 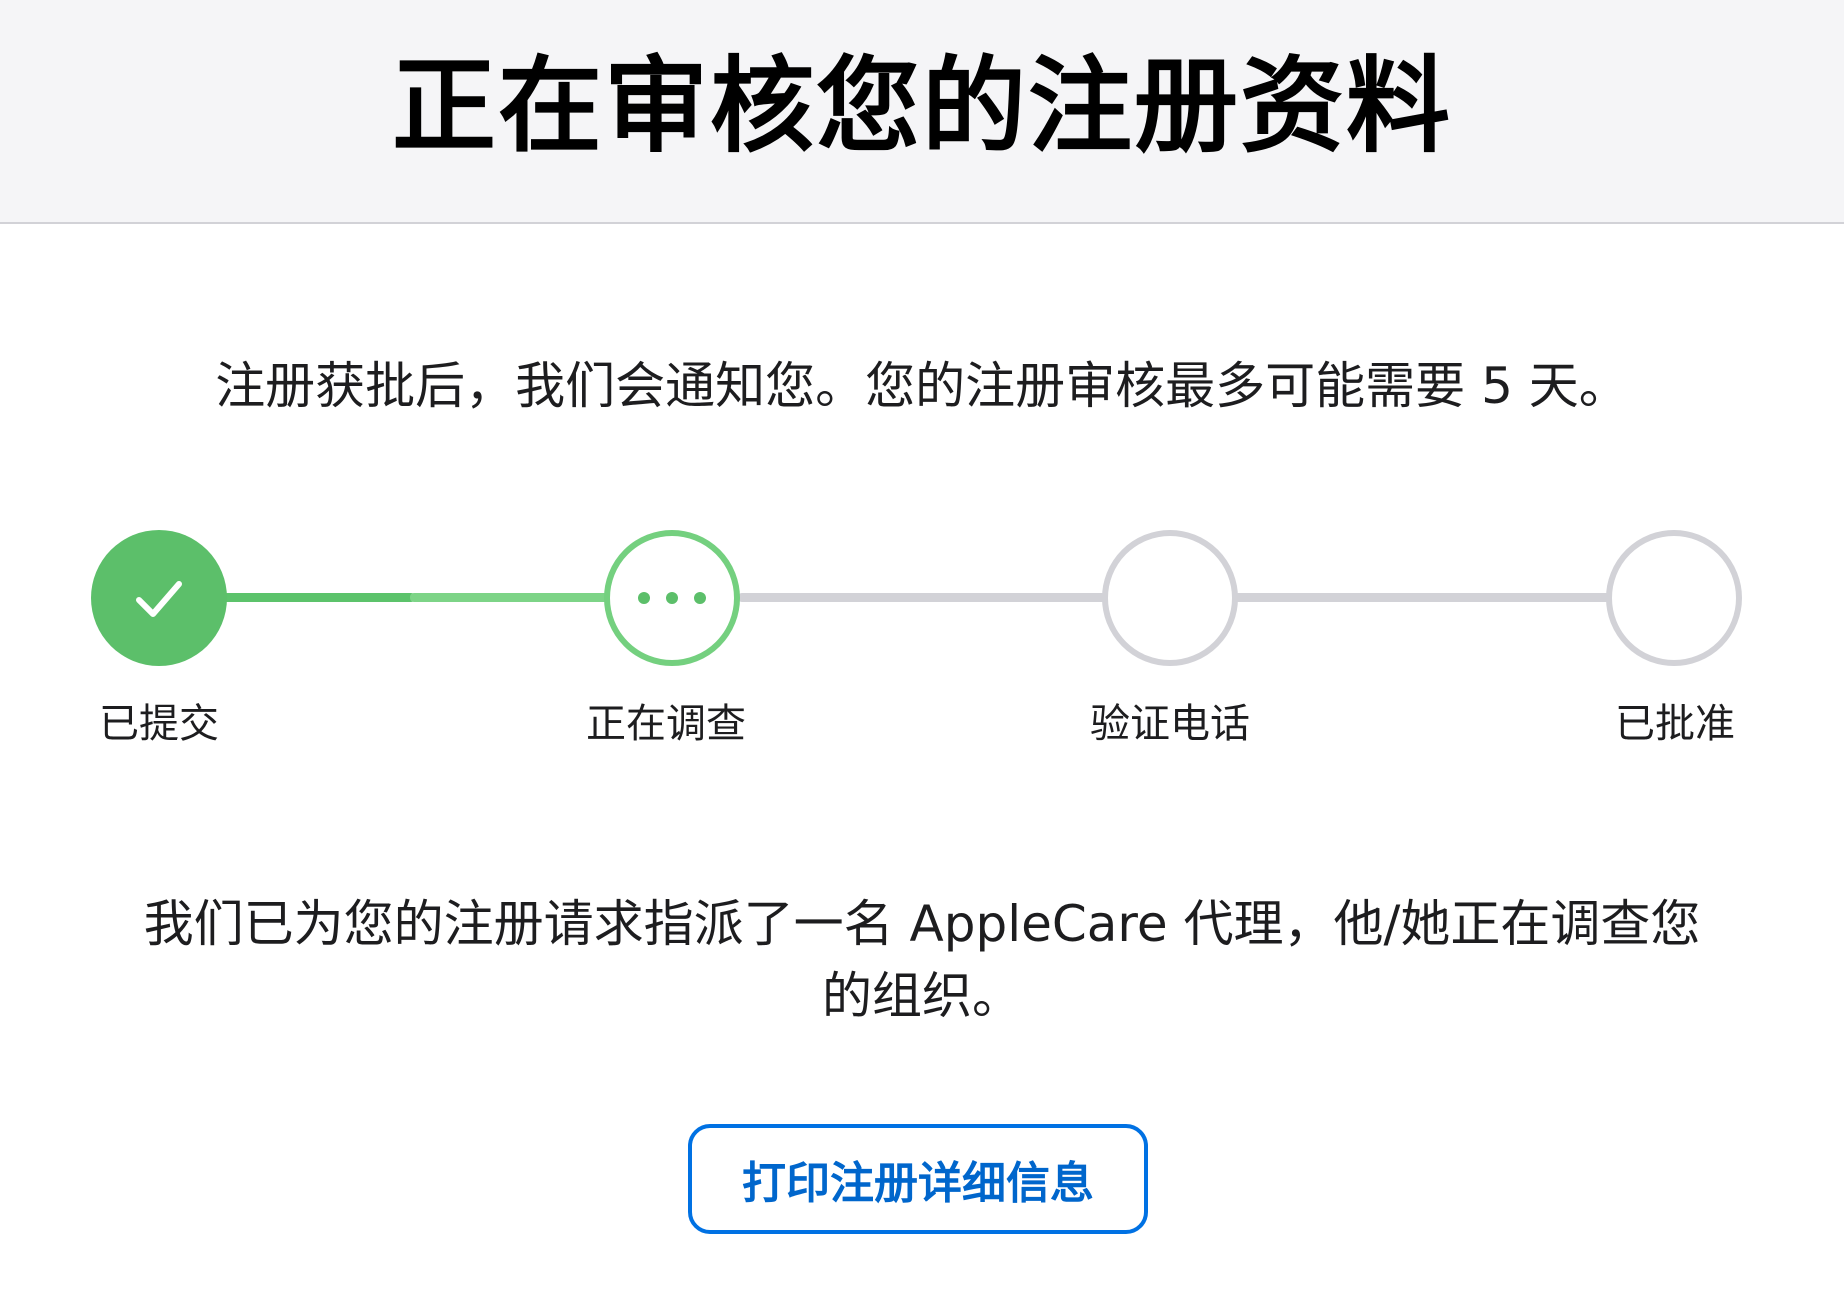 I want to click on step-verify-phone-label: 验证电话, so click(x=1170, y=724).